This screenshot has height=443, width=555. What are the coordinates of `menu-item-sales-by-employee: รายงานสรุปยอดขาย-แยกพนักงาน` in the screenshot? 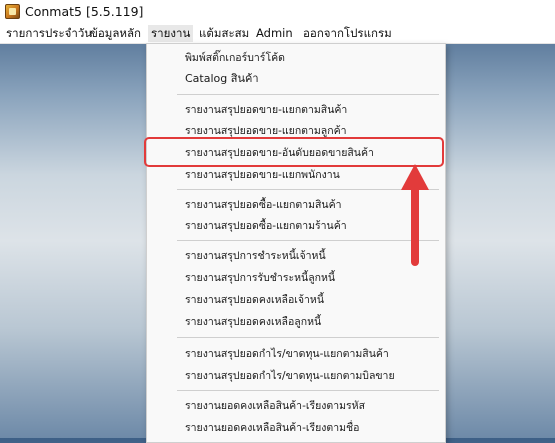 It's located at (262, 175).